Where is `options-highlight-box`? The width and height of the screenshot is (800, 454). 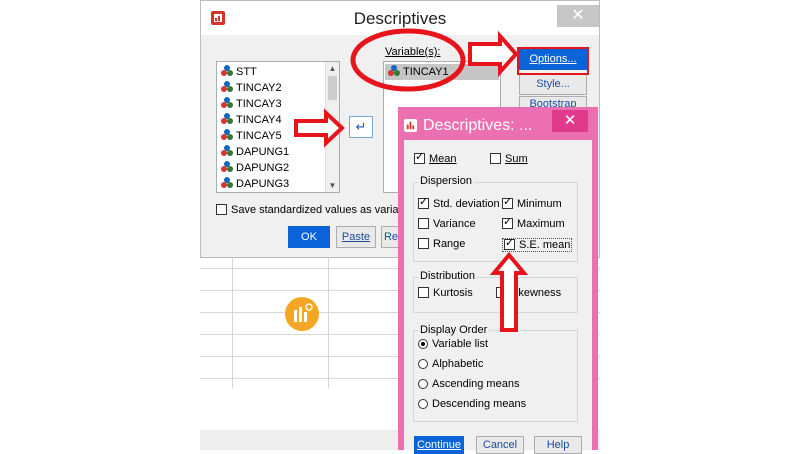
options-highlight-box is located at coordinates (553, 61).